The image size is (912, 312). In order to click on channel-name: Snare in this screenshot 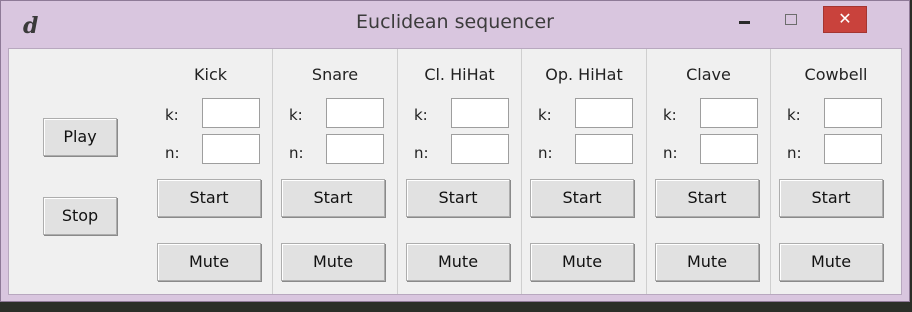, I will do `click(335, 74)`.